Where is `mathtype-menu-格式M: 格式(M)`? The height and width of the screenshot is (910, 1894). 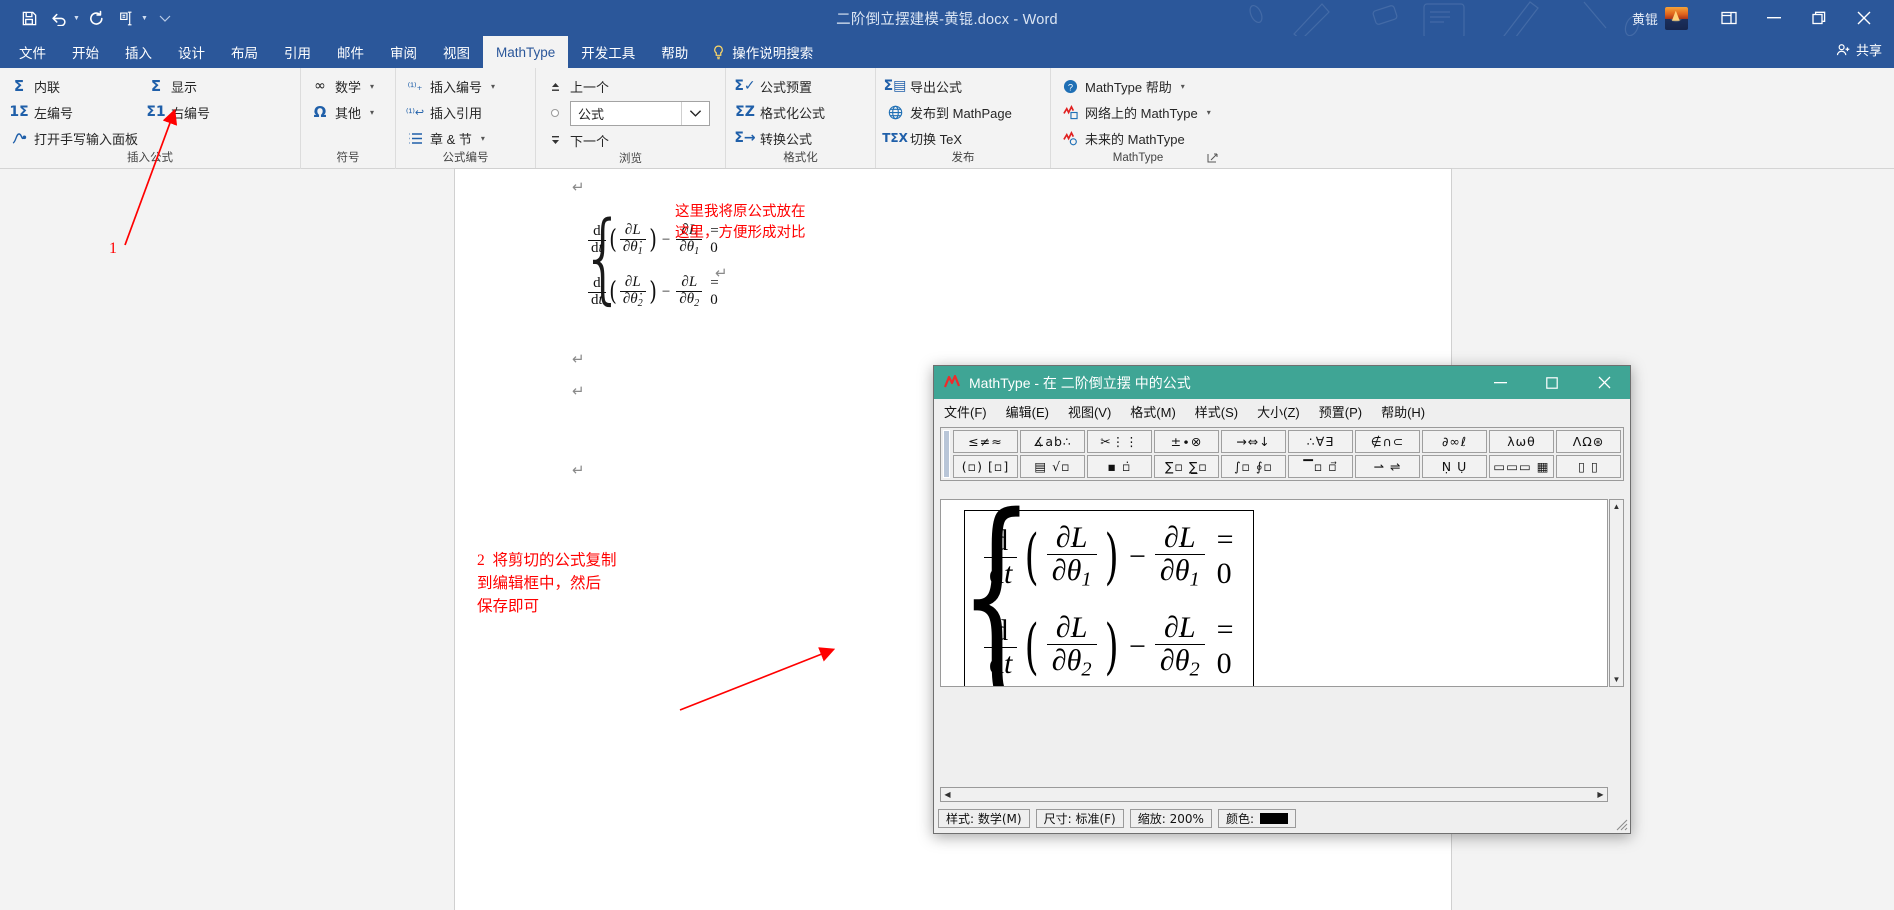
mathtype-menu-格式M: 格式(M) is located at coordinates (1153, 411).